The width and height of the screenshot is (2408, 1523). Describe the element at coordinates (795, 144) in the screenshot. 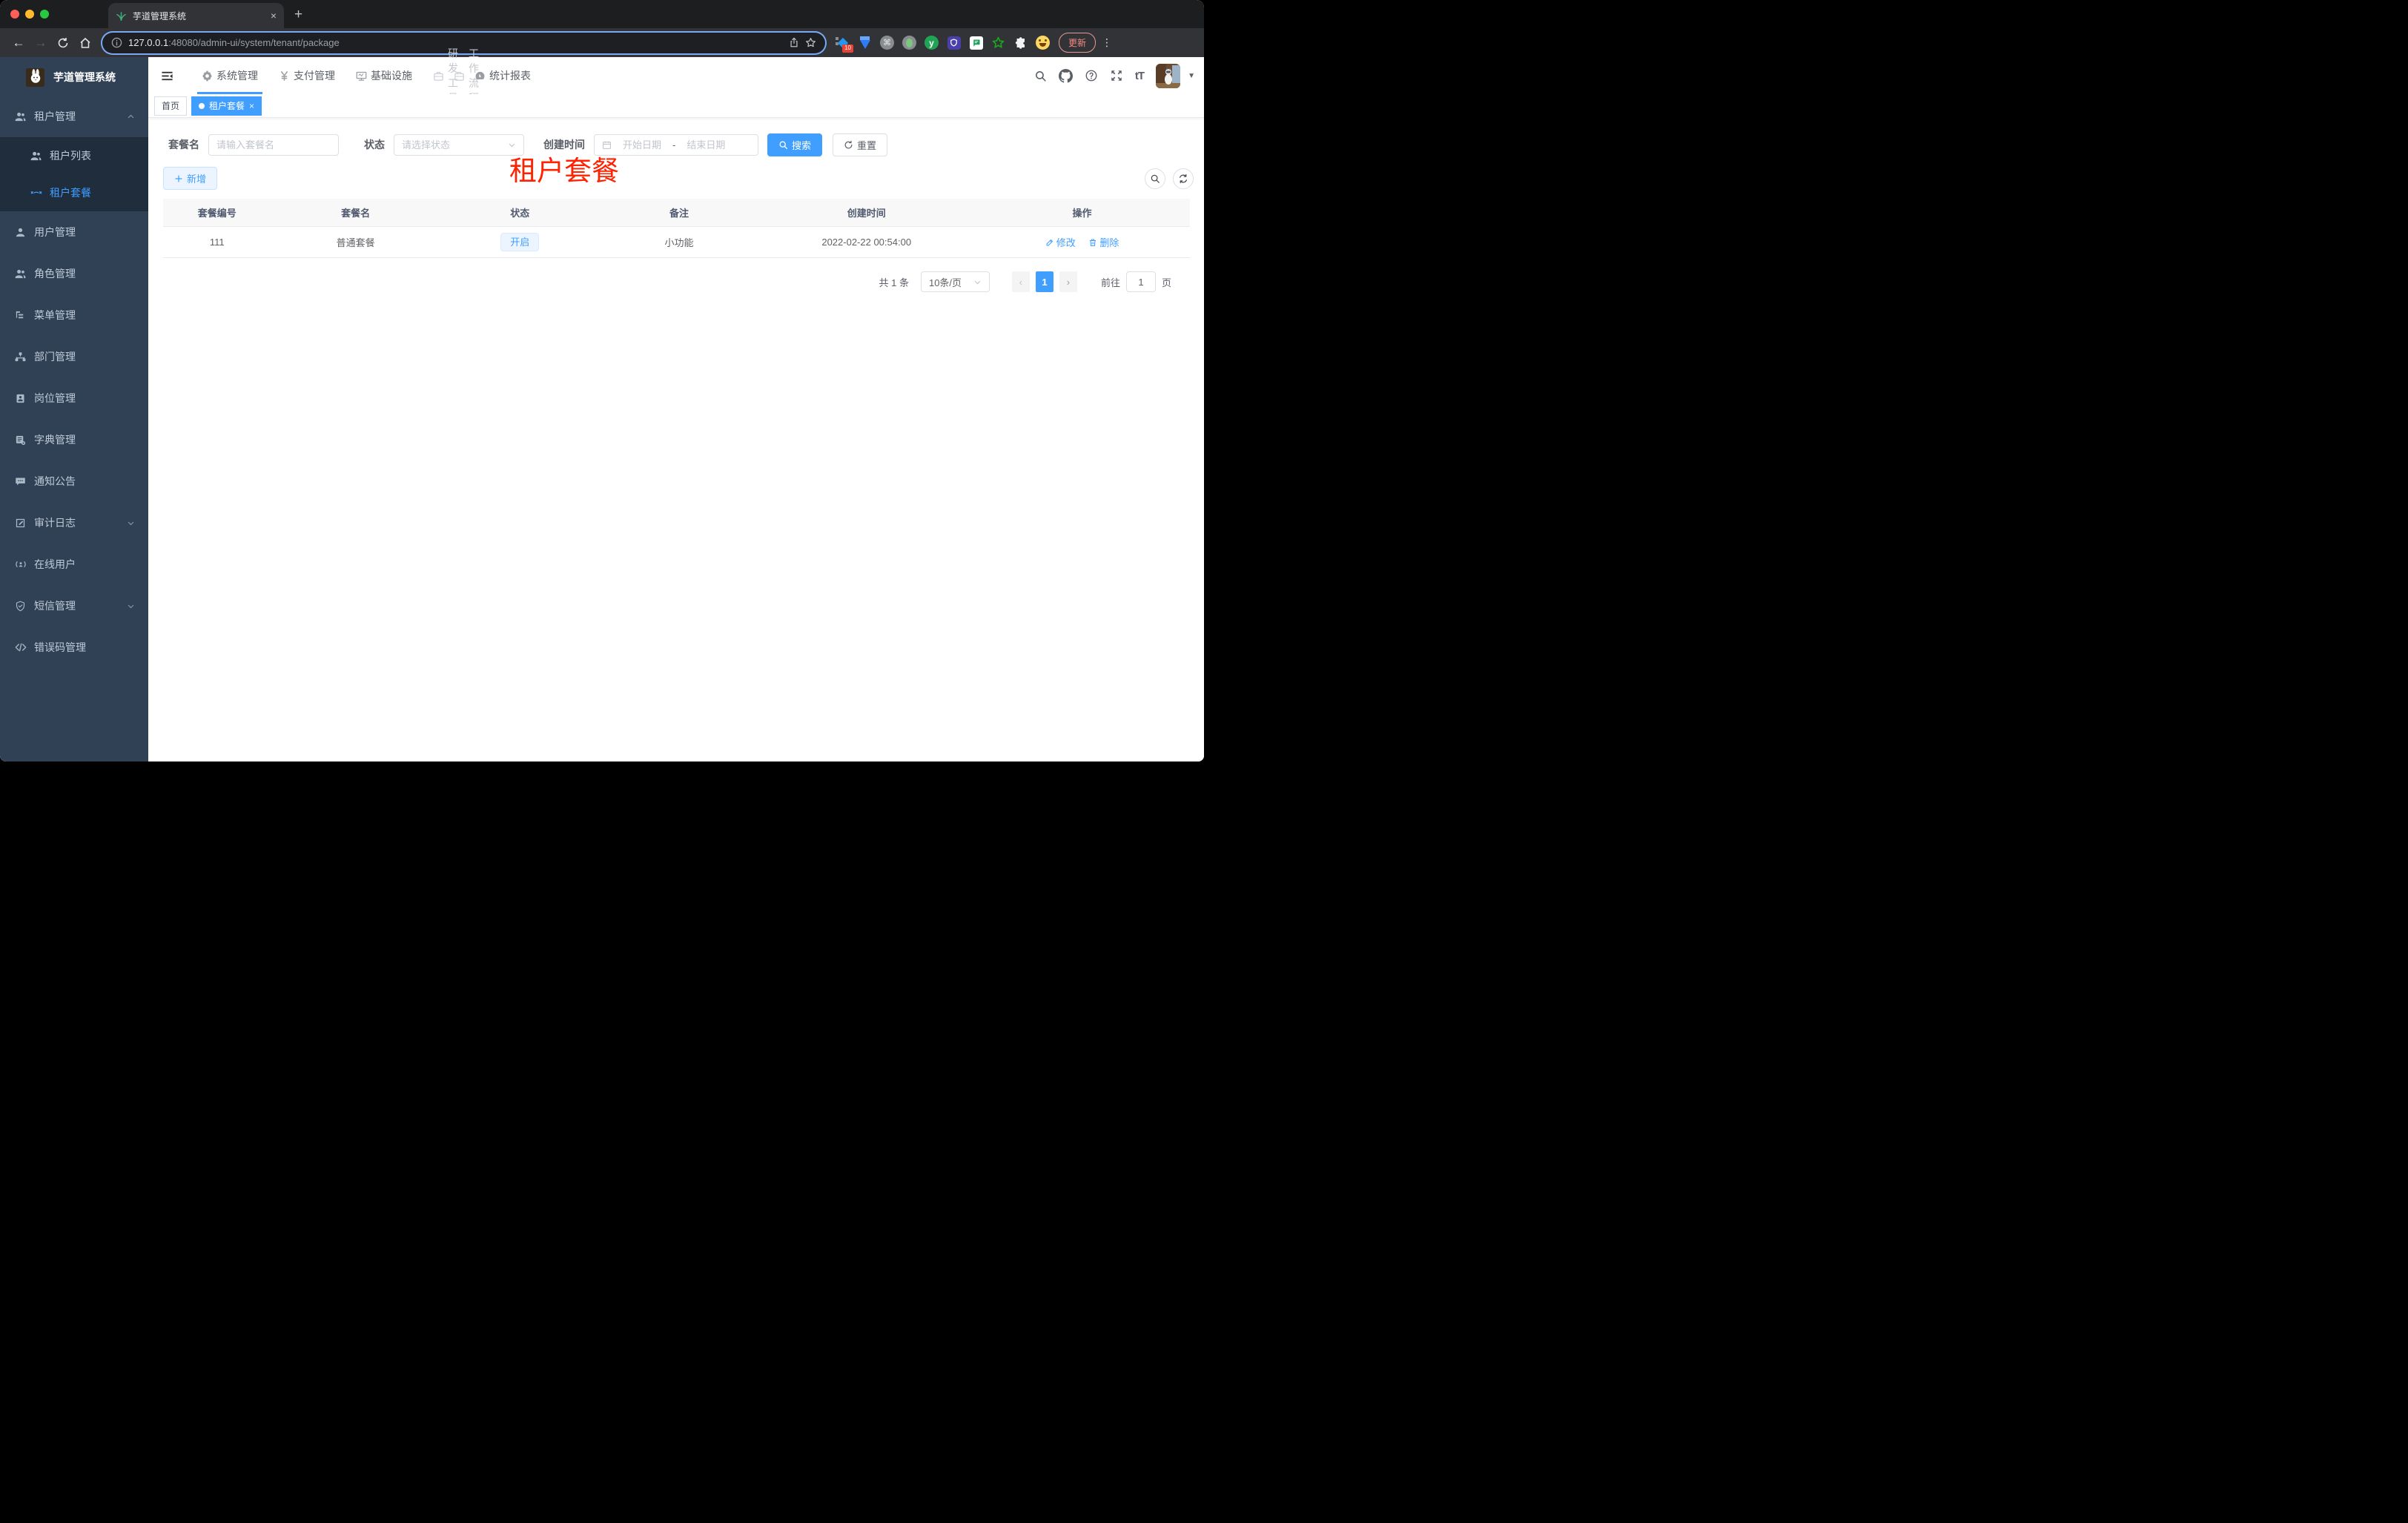

I see `search-button: 搜索` at that location.